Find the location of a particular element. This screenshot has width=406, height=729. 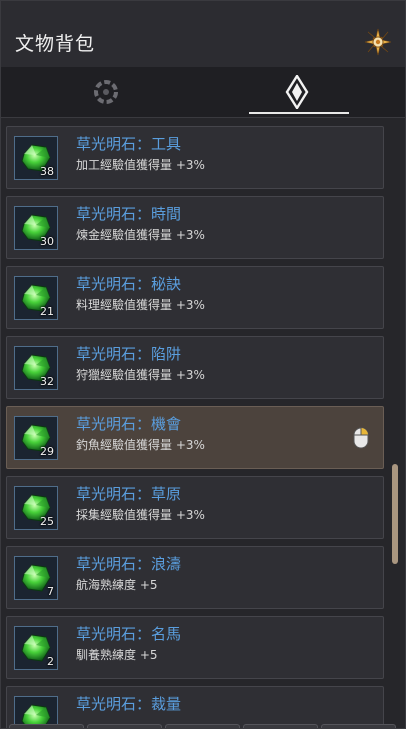

tab-bar is located at coordinates (203, 92).